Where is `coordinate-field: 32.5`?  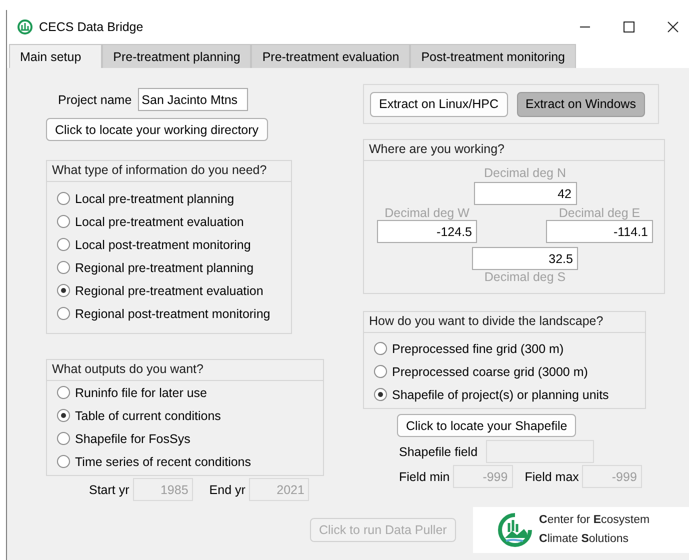 coordinate-field: 32.5 is located at coordinates (525, 258).